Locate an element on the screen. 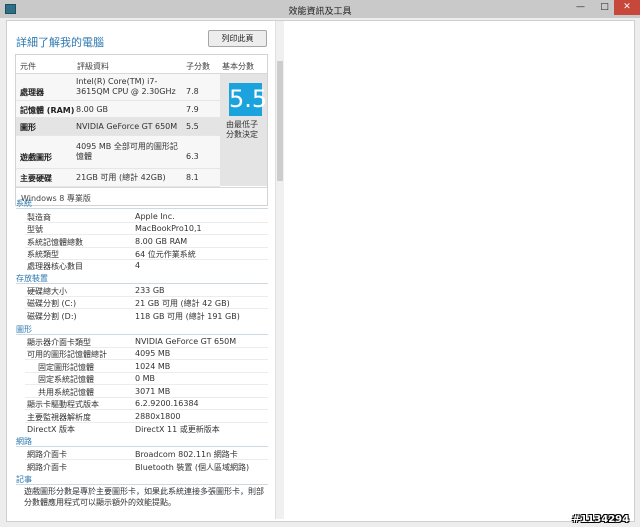 This screenshot has width=640, height=527. column-header-component: 元件 is located at coordinates (28, 66).